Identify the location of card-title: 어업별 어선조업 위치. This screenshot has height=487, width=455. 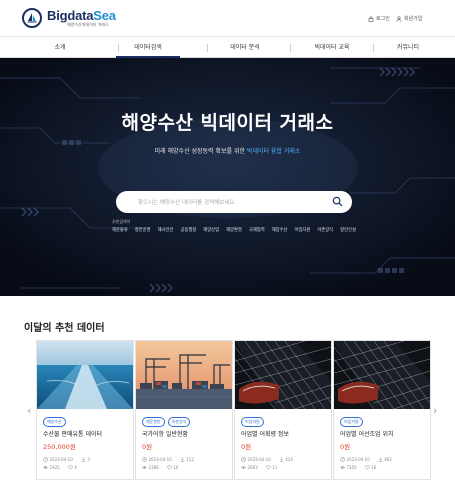
(367, 433).